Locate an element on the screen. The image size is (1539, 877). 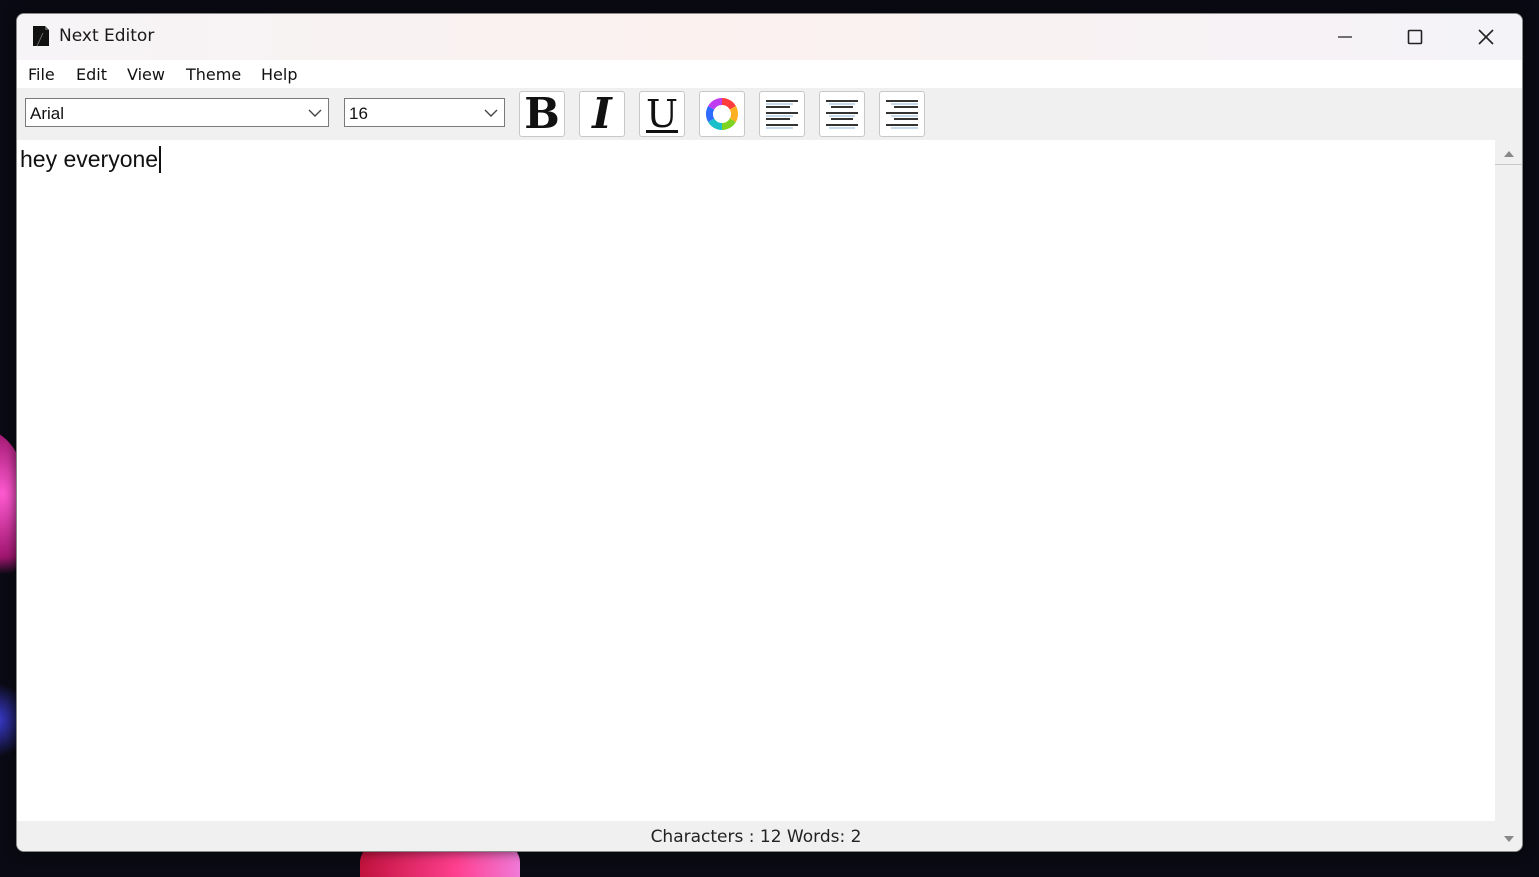
scroll-up-icon is located at coordinates (1508, 154).